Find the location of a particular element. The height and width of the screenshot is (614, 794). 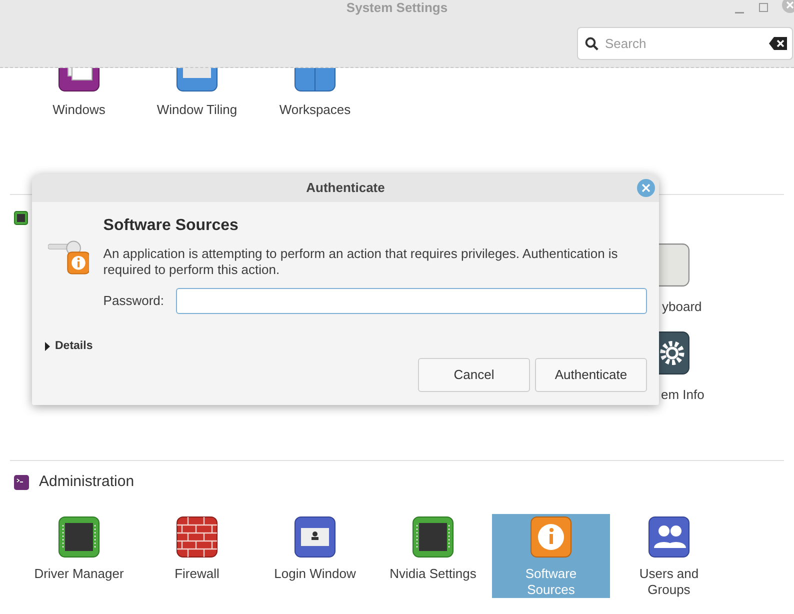

item-label: Firewall is located at coordinates (197, 574).